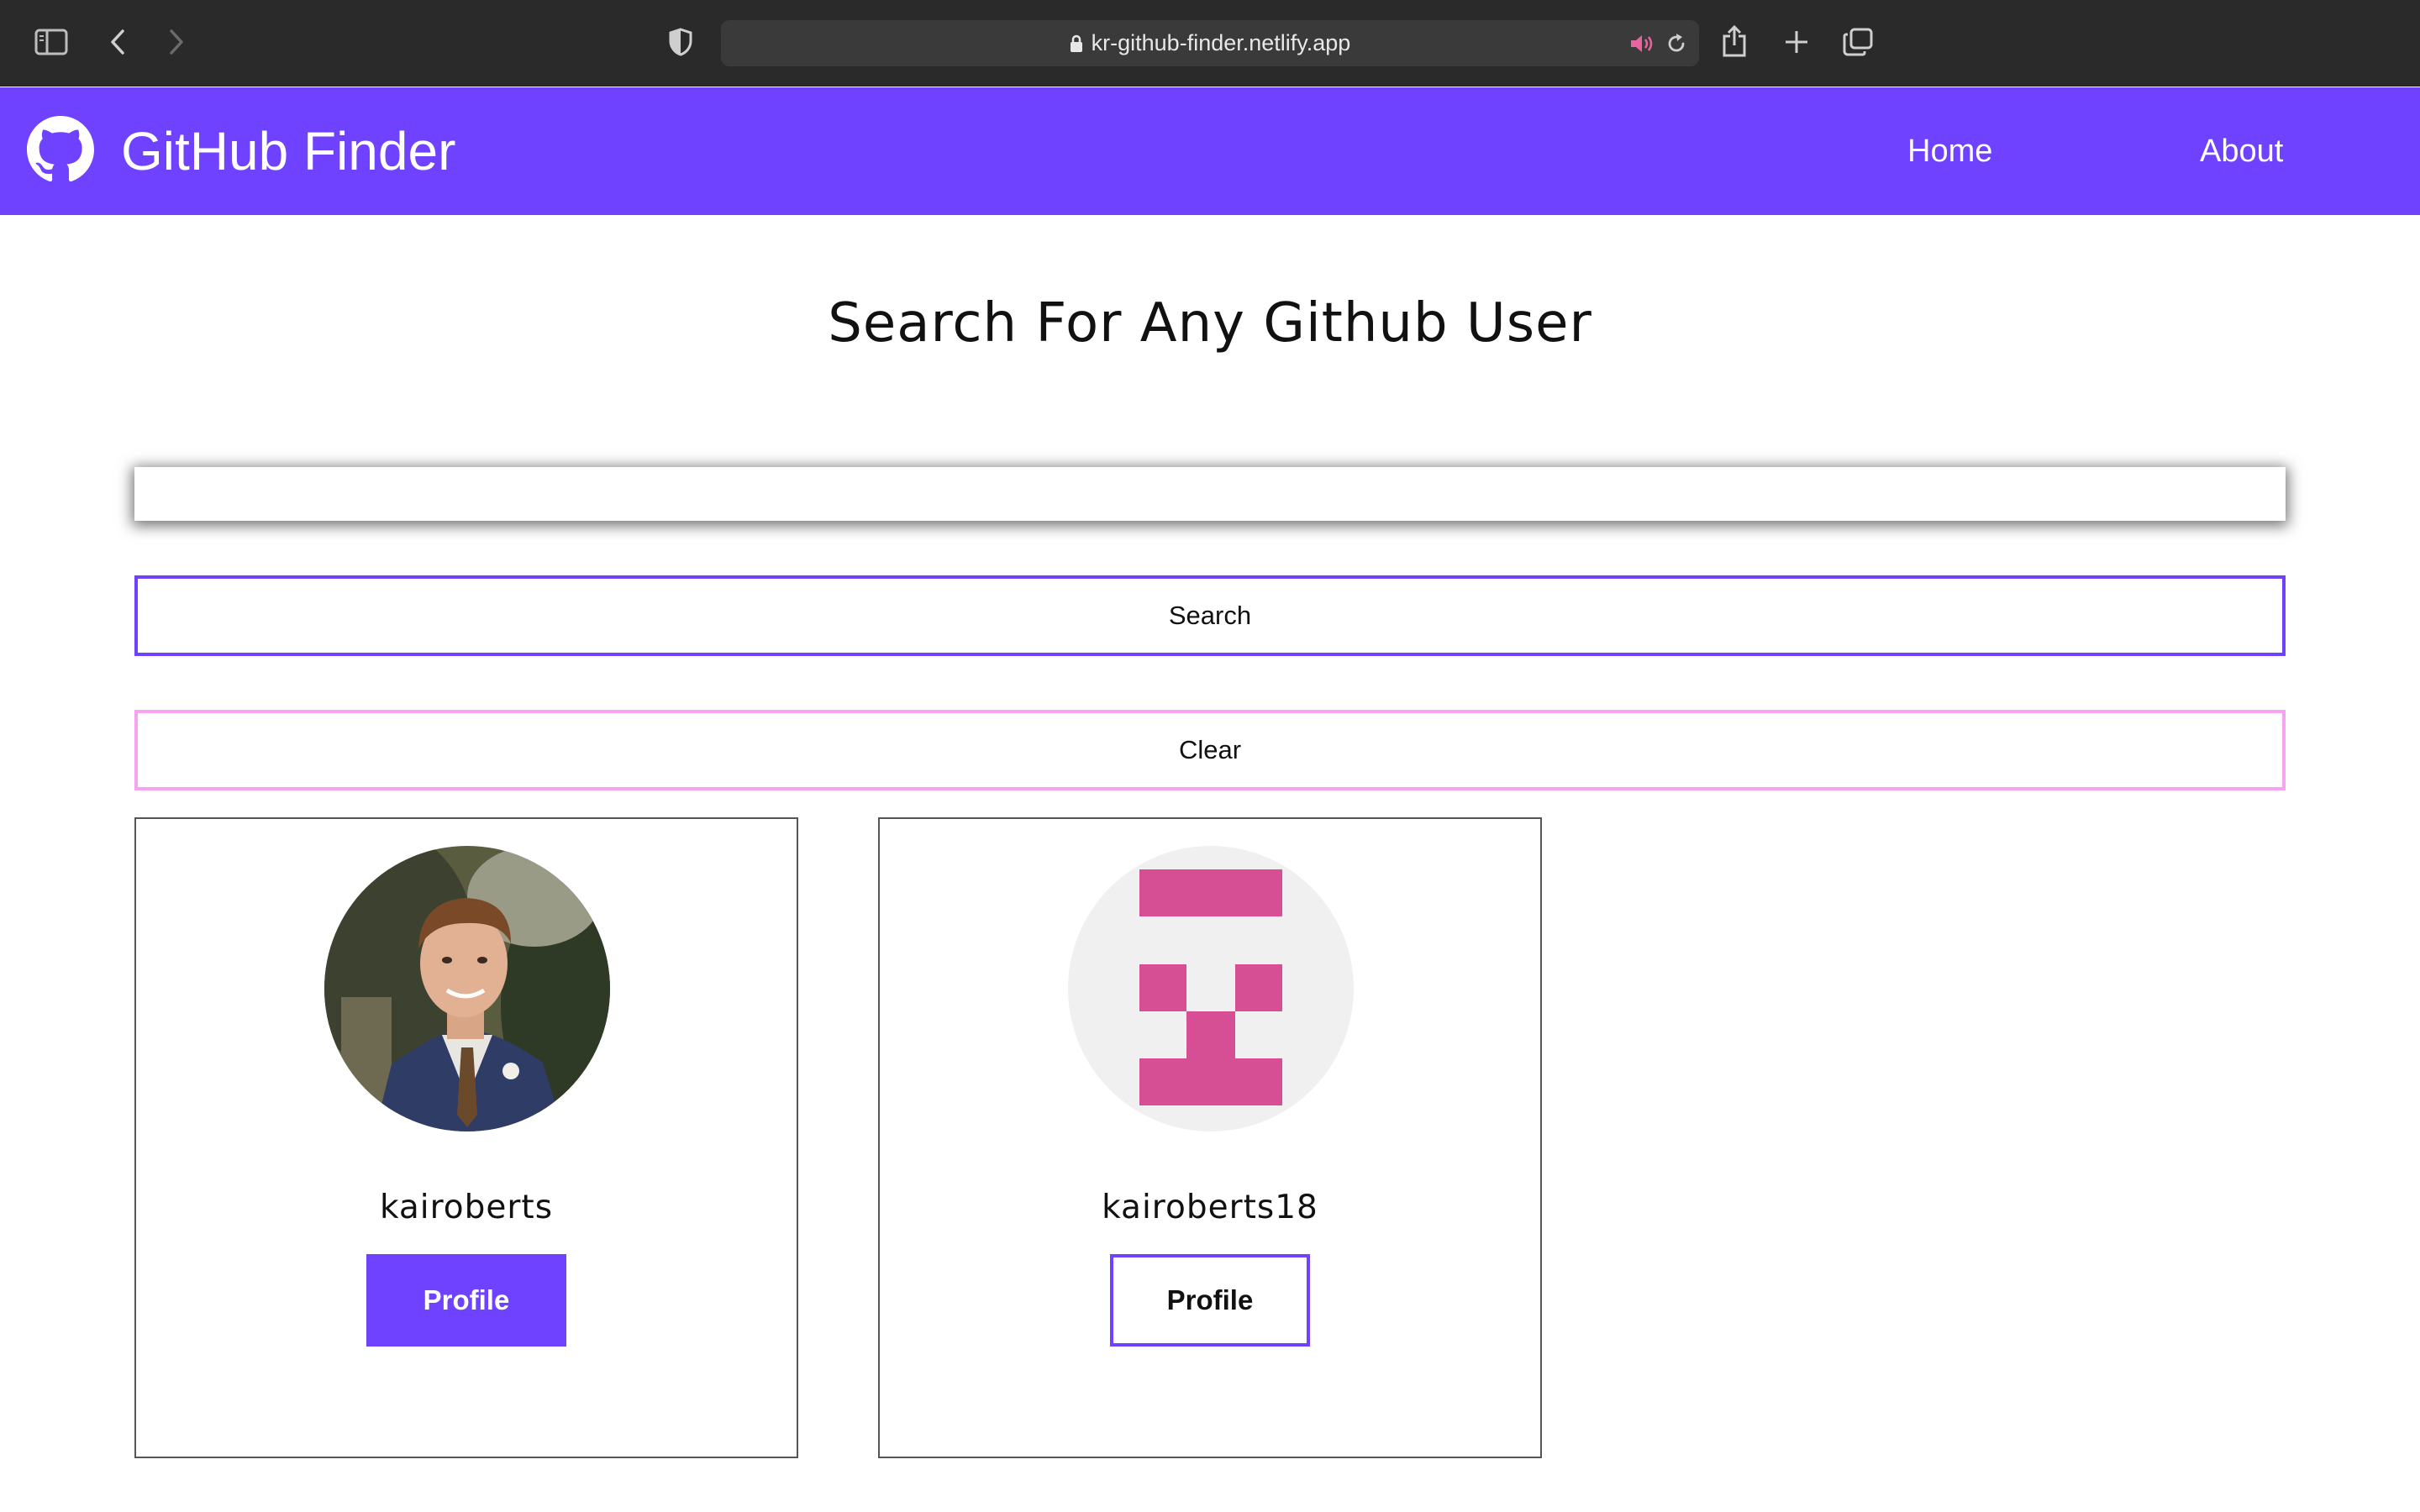  I want to click on username: kairoberts, so click(466, 1207).